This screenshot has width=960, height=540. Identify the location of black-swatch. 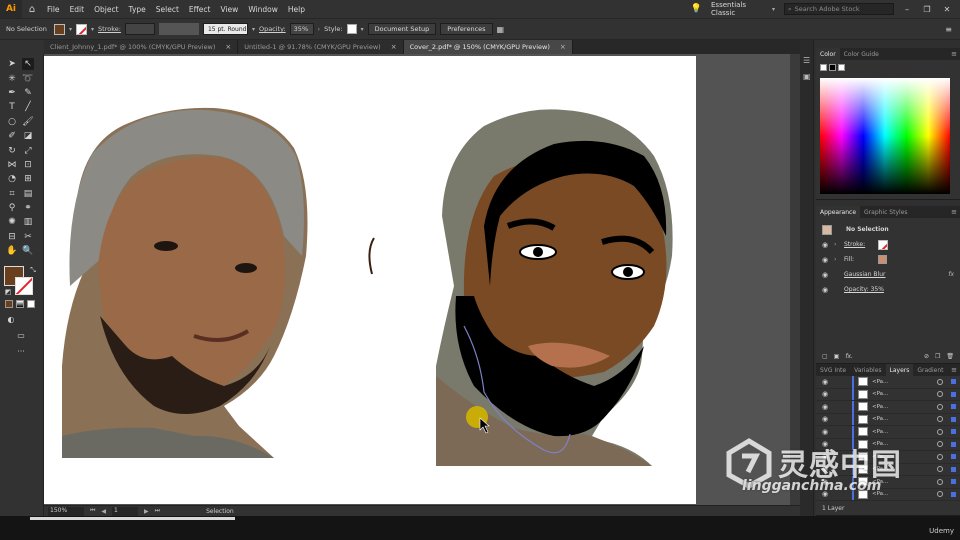
(832, 67).